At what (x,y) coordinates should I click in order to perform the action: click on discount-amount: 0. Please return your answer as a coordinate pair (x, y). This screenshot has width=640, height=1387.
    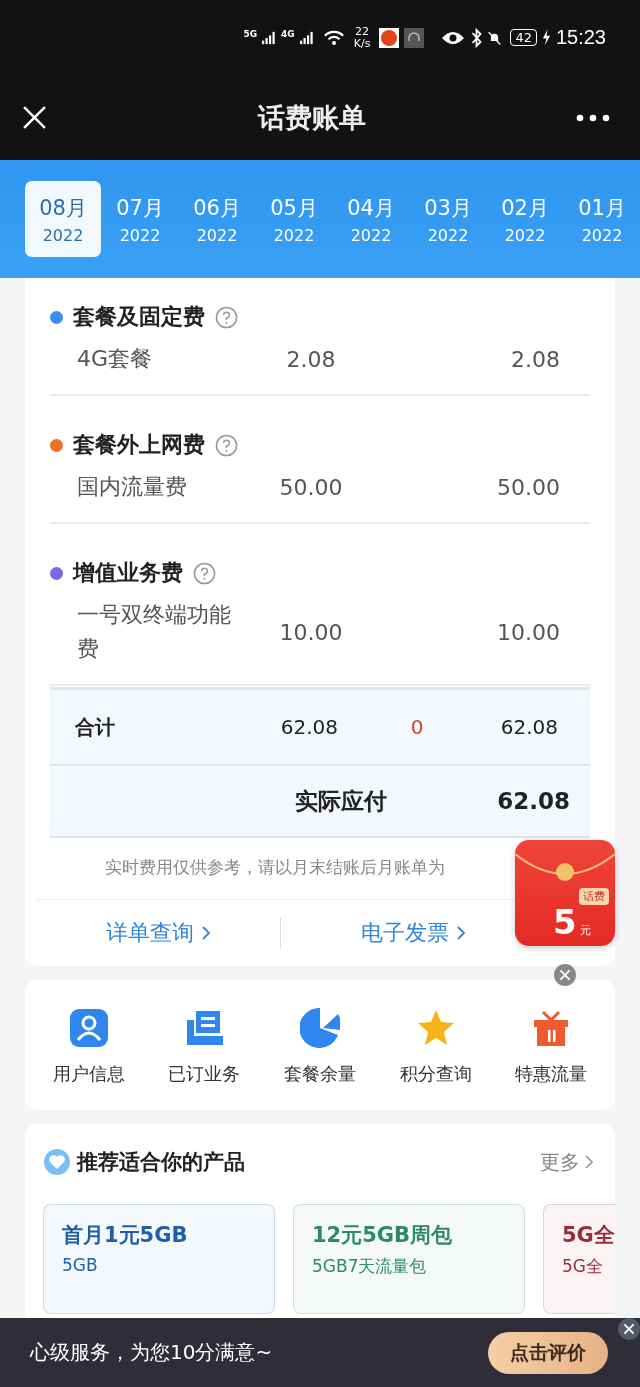
    Looking at the image, I should click on (417, 727).